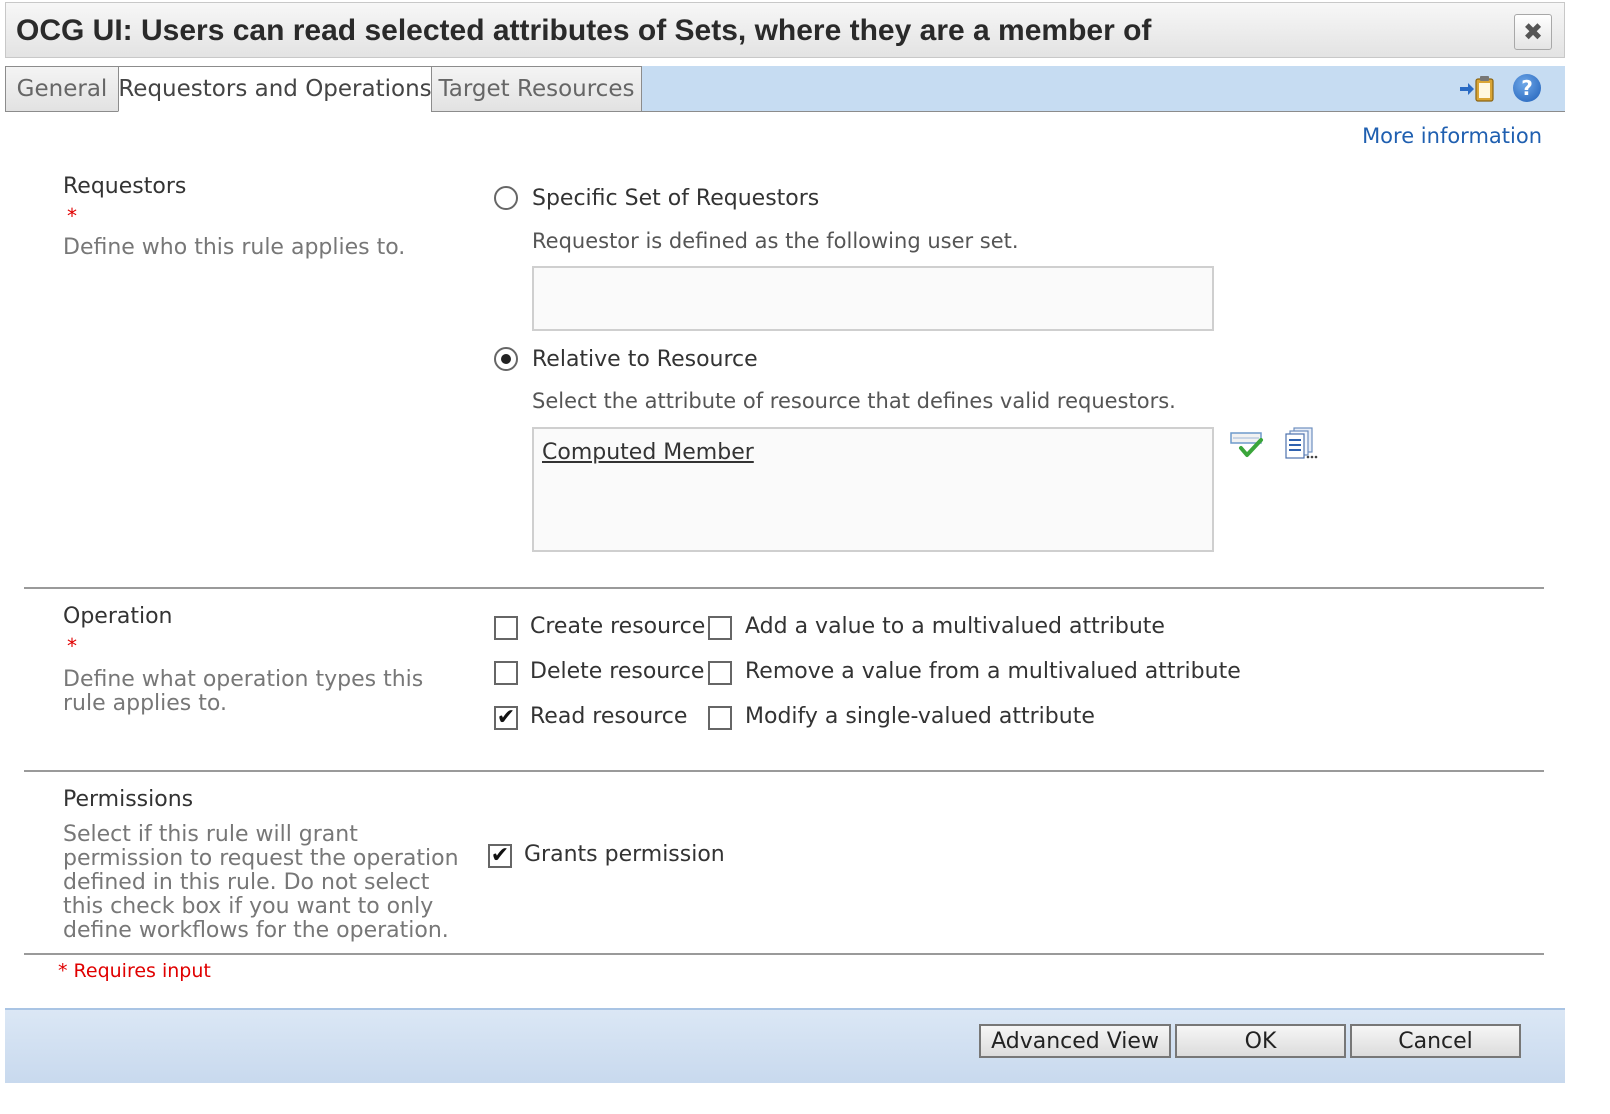 The width and height of the screenshot is (1610, 1114). I want to click on delete-resource-checkbox, so click(506, 673).